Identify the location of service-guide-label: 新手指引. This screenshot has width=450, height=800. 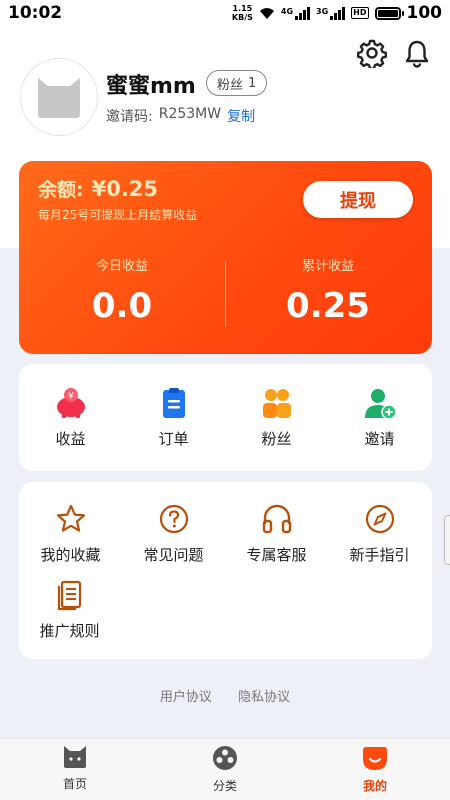
(379, 555).